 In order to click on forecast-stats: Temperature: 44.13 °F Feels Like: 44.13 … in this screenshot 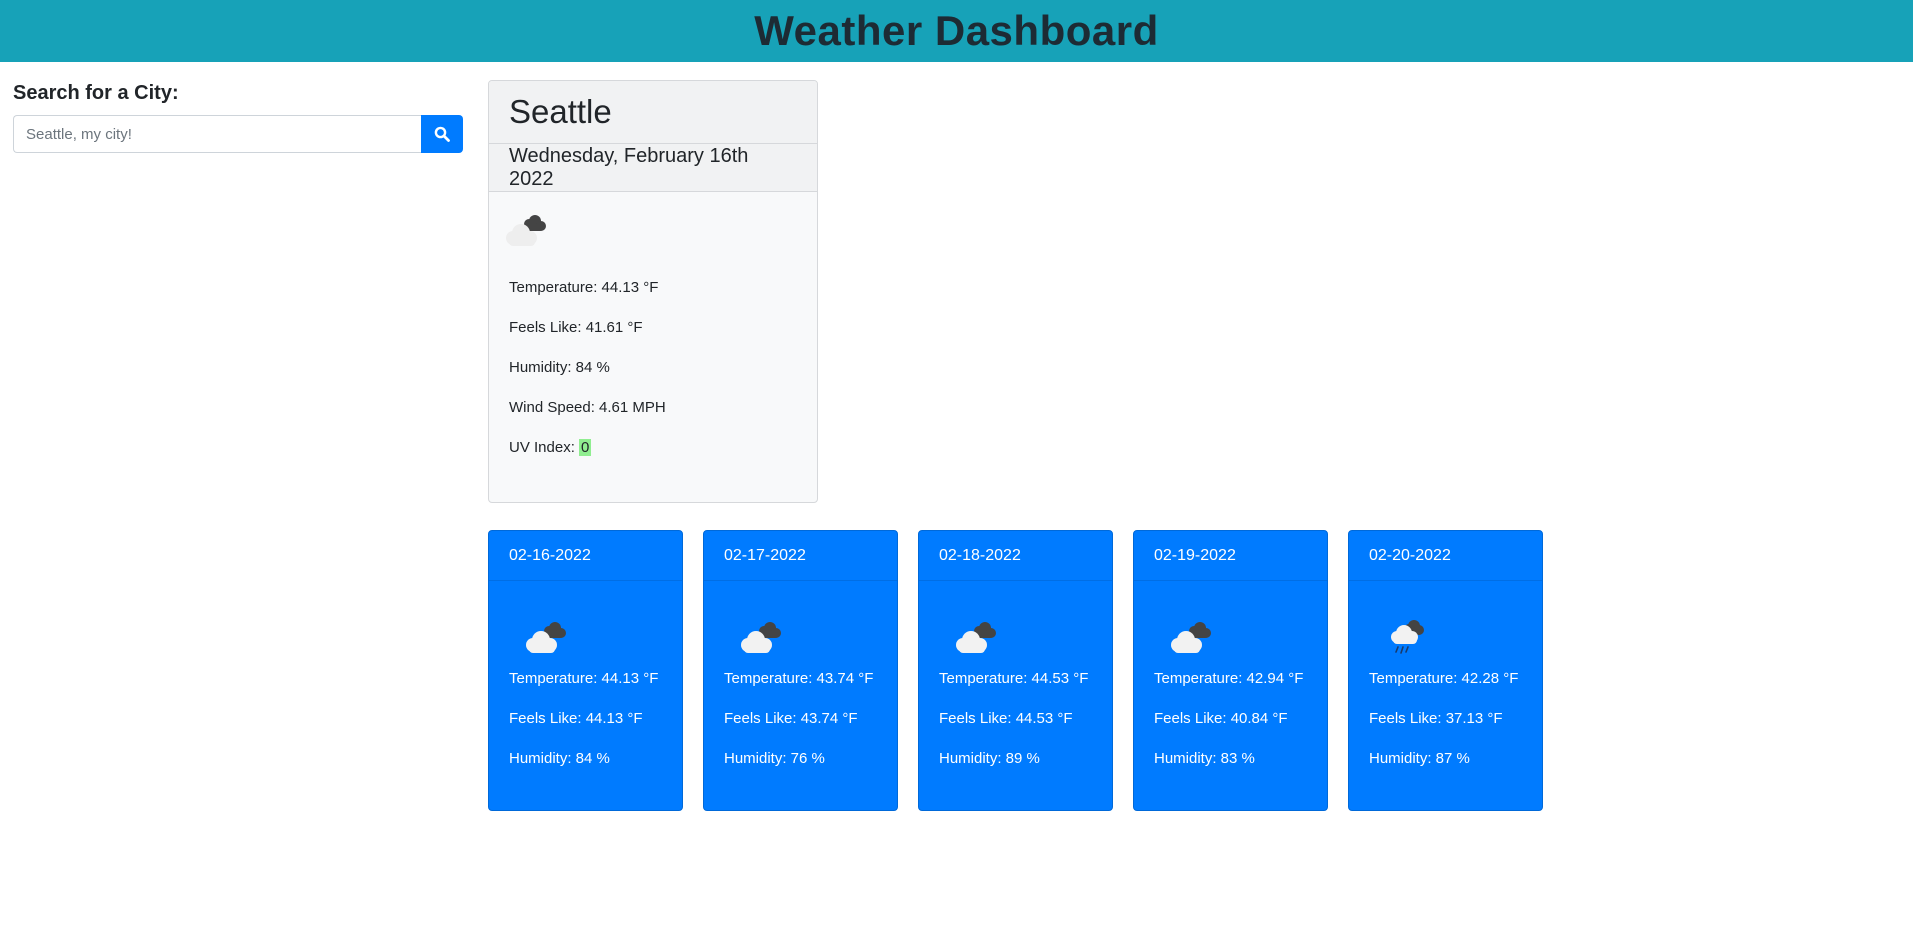, I will do `click(585, 729)`.